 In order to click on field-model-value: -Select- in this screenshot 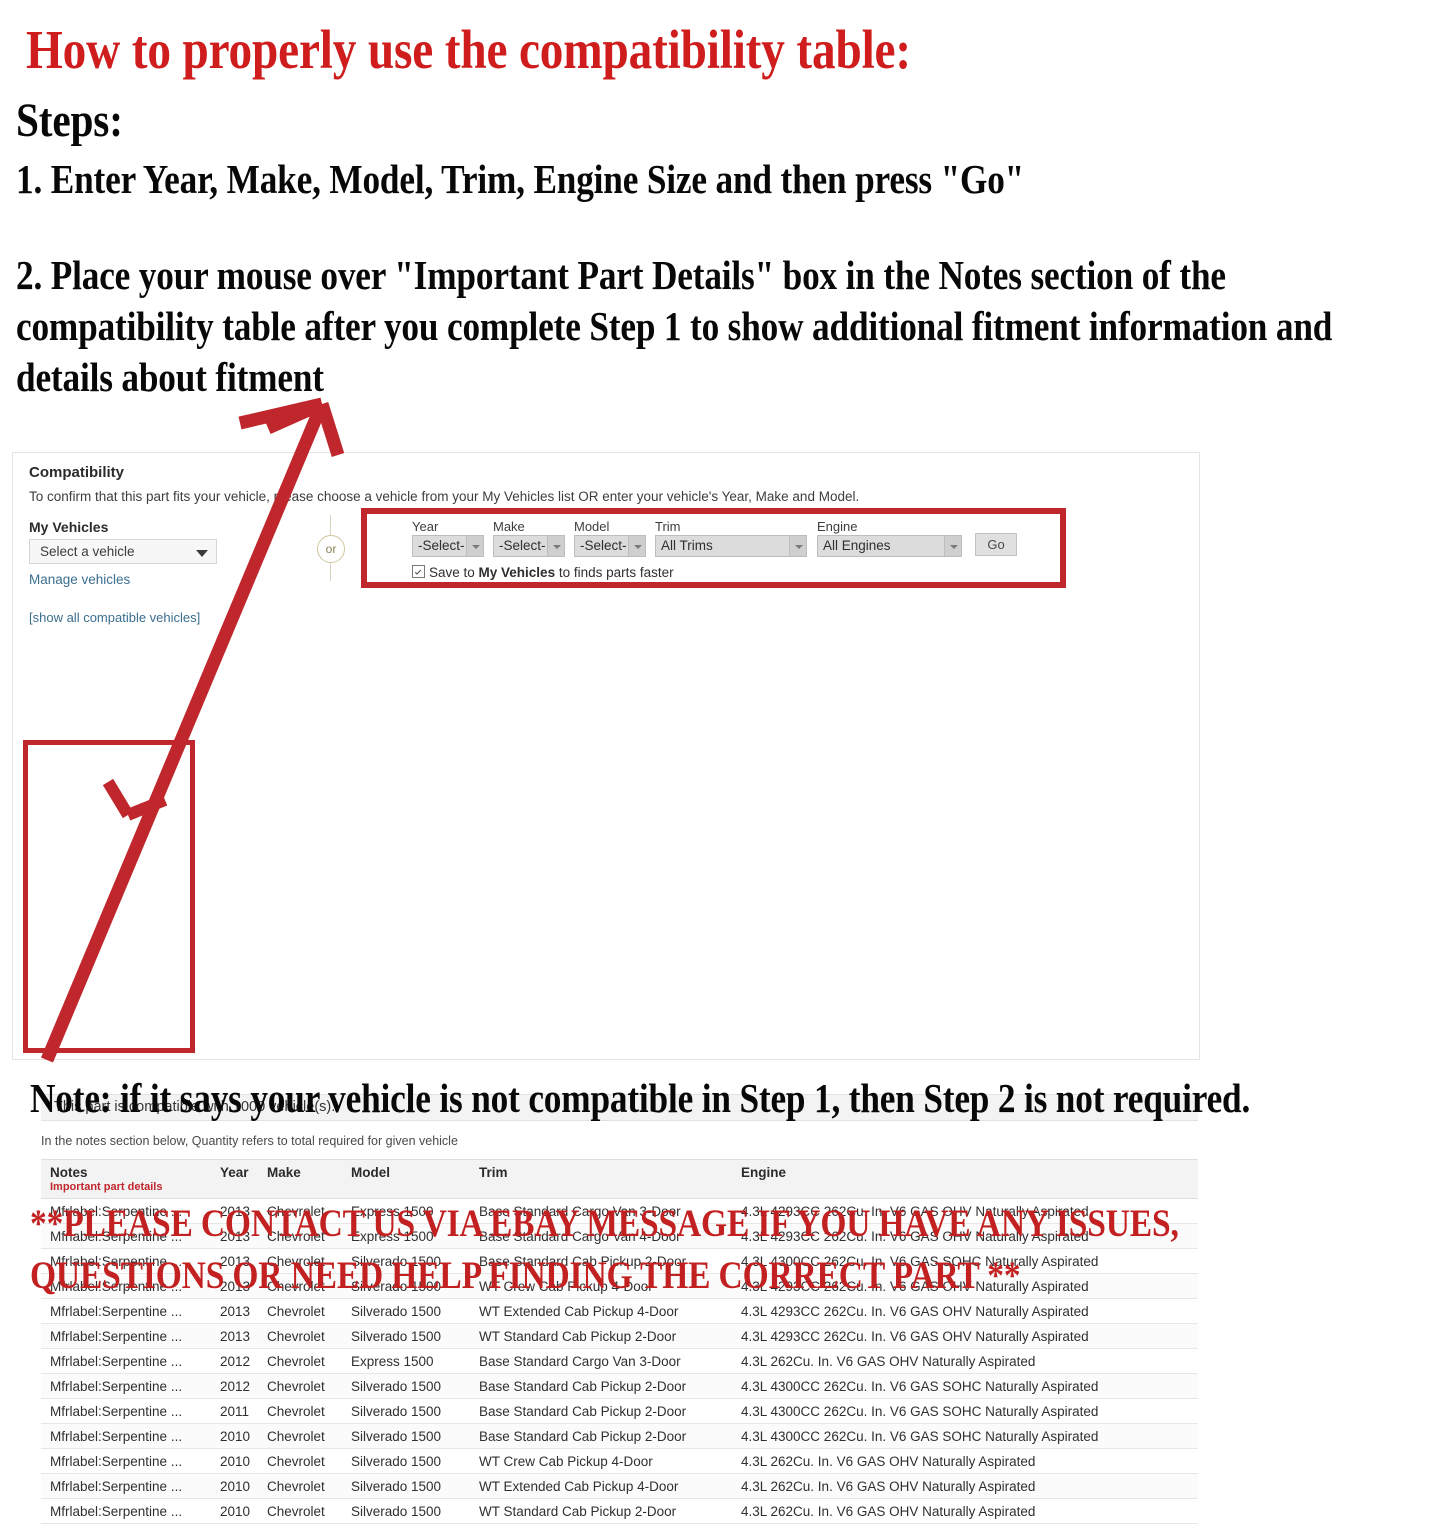, I will do `click(603, 545)`.